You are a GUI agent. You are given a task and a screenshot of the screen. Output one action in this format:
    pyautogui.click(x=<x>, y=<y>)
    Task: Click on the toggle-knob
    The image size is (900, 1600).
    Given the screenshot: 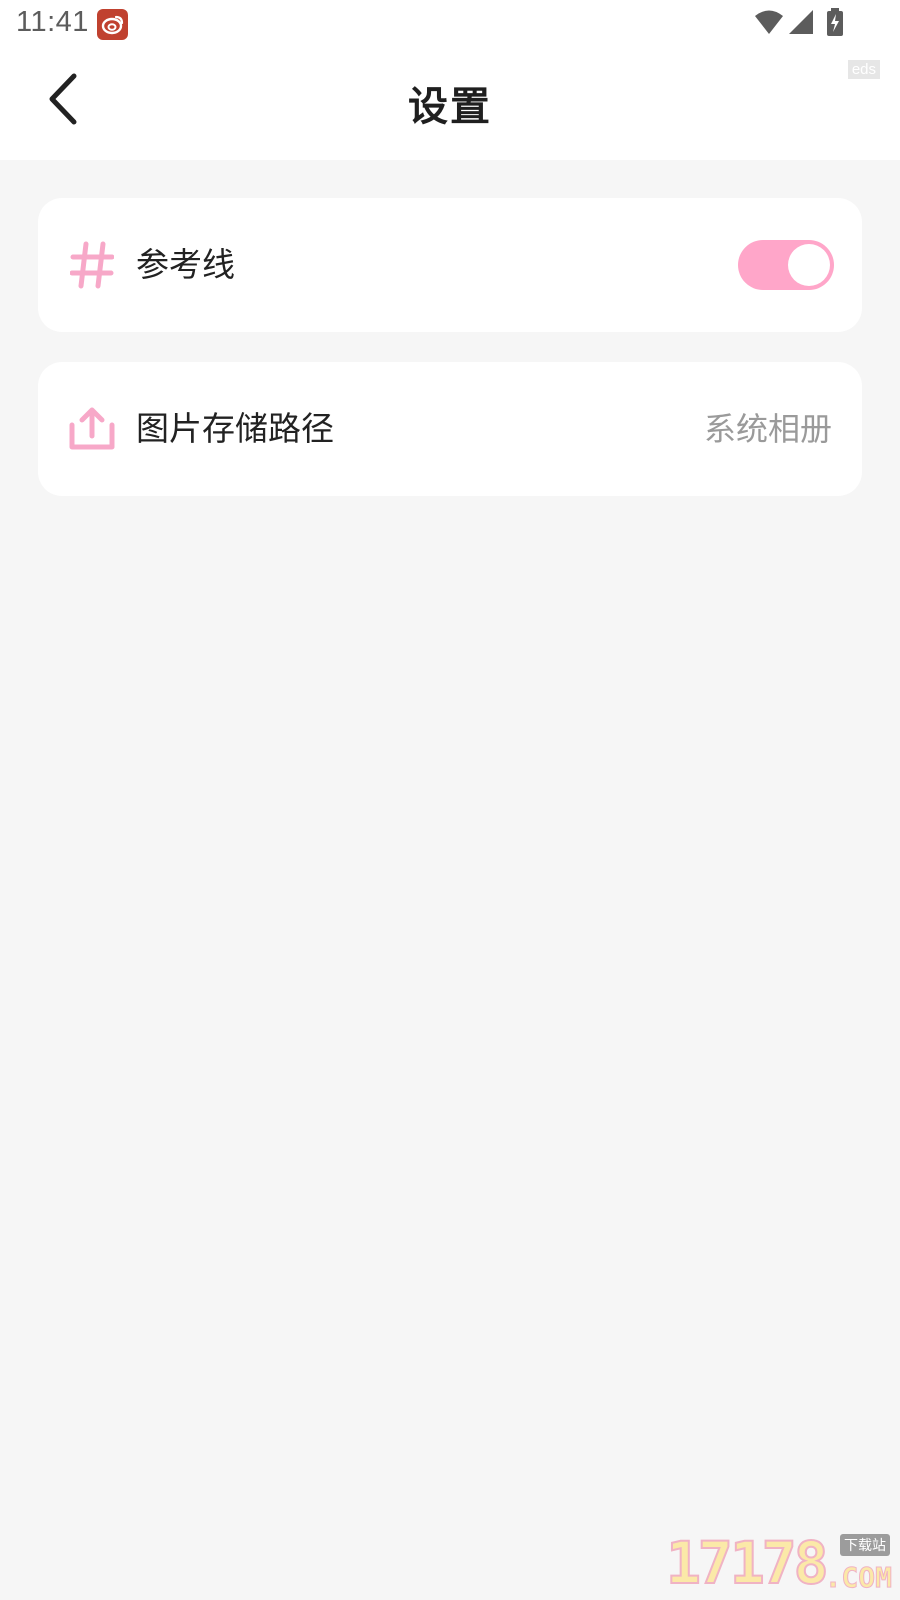 What is the action you would take?
    pyautogui.click(x=809, y=265)
    